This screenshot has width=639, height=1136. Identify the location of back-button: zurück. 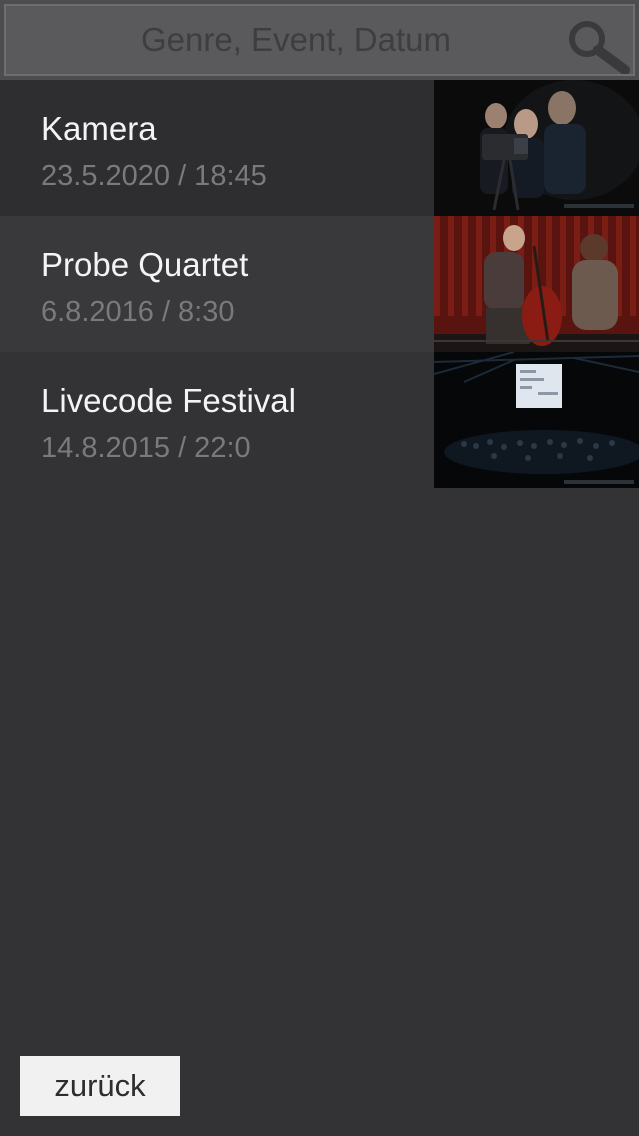
(100, 1086).